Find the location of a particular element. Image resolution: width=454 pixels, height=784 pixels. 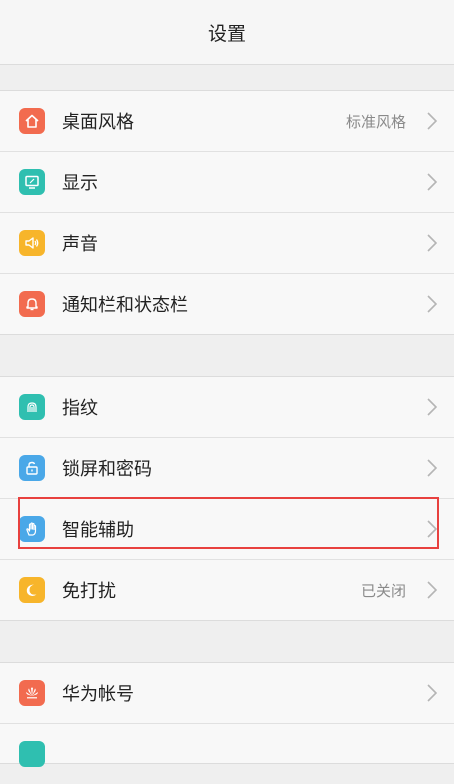

settings-item-label: 桌面风格 is located at coordinates (98, 122).